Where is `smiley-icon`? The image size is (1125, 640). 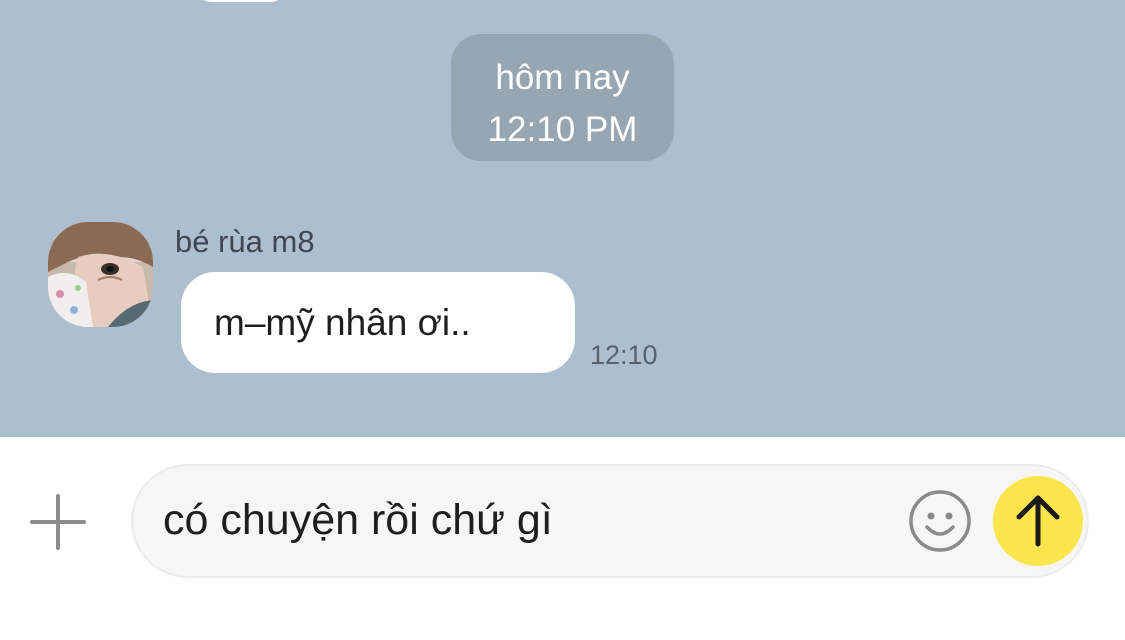
smiley-icon is located at coordinates (940, 521).